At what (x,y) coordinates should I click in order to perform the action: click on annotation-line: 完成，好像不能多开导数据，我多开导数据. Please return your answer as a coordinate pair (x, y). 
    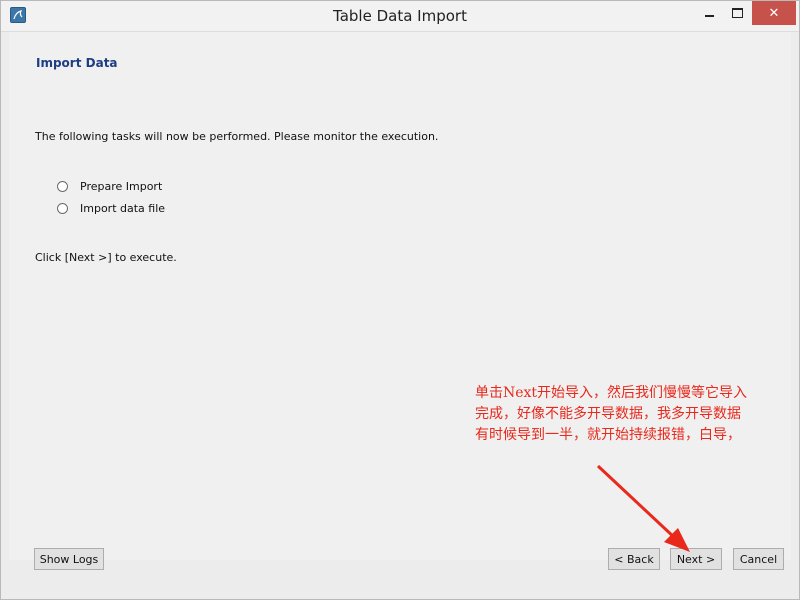
    Looking at the image, I should click on (608, 414).